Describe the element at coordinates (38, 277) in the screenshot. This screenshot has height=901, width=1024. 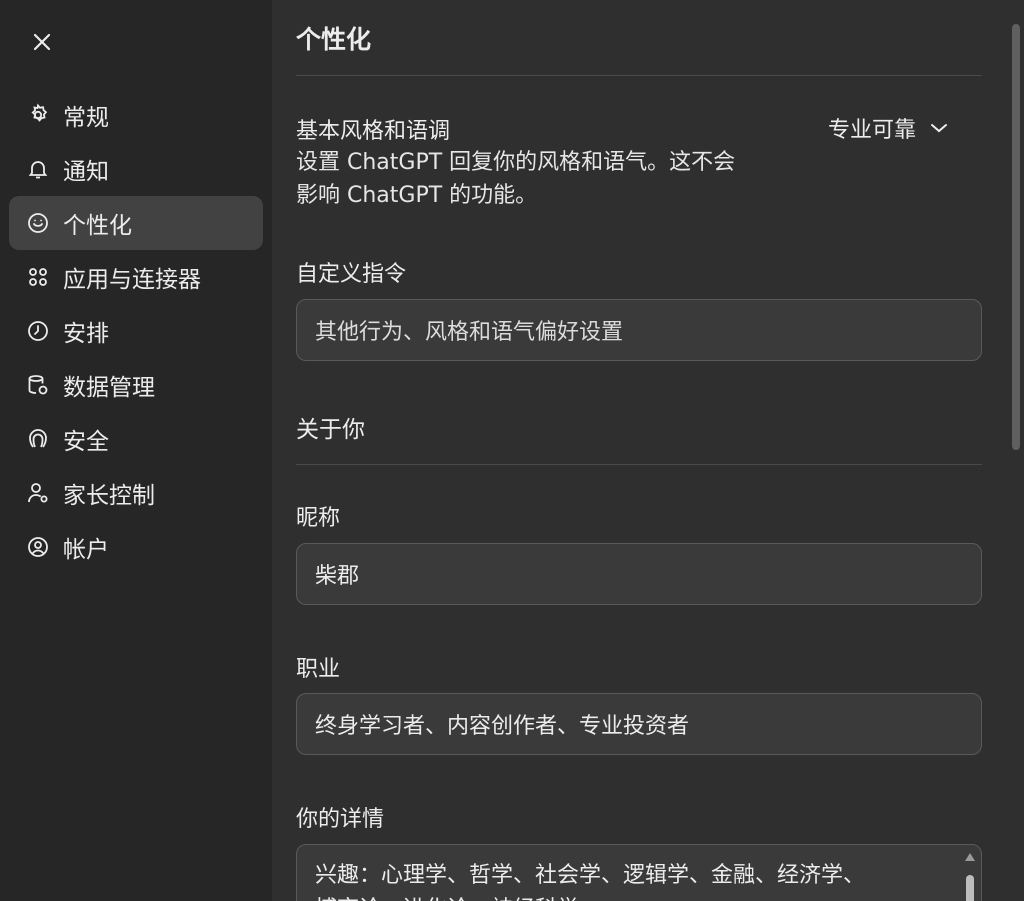
I see `apps-icon` at that location.